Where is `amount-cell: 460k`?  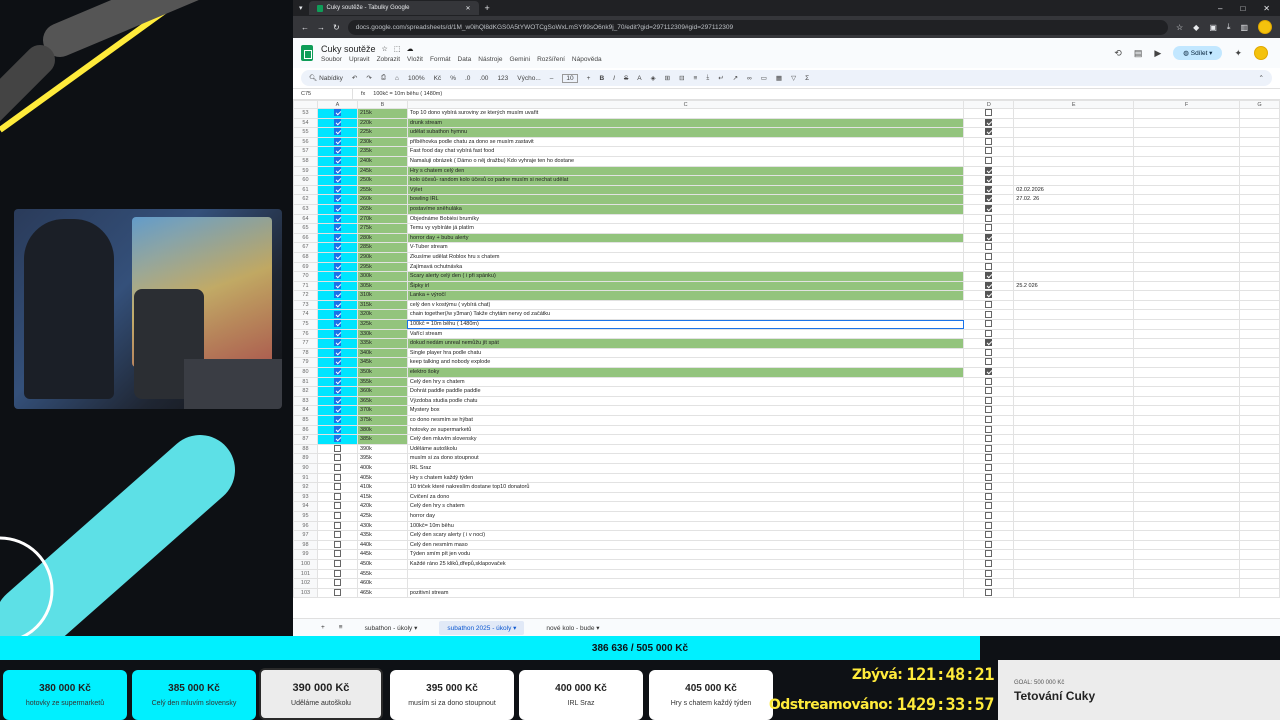
amount-cell: 460k is located at coordinates (382, 583).